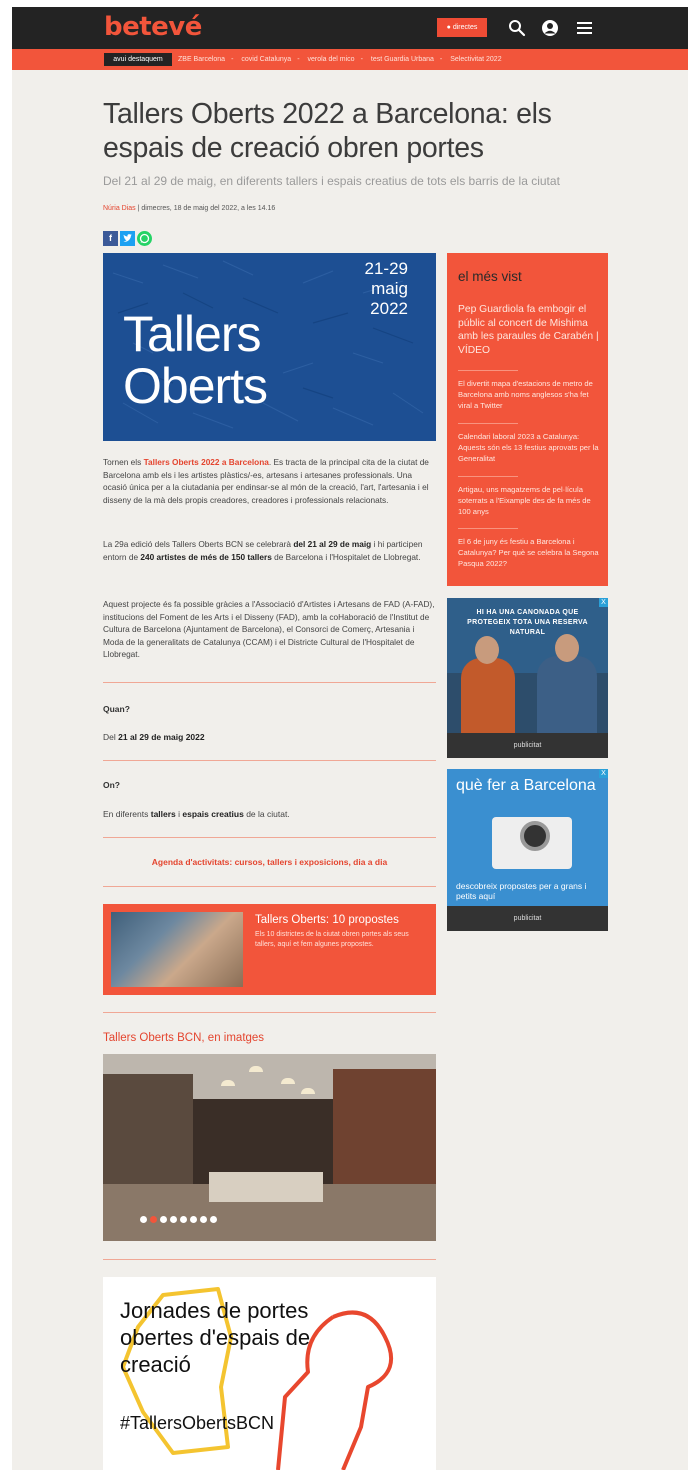  Describe the element at coordinates (389, 308) in the screenshot. I see `hero-date-line: 2022` at that location.